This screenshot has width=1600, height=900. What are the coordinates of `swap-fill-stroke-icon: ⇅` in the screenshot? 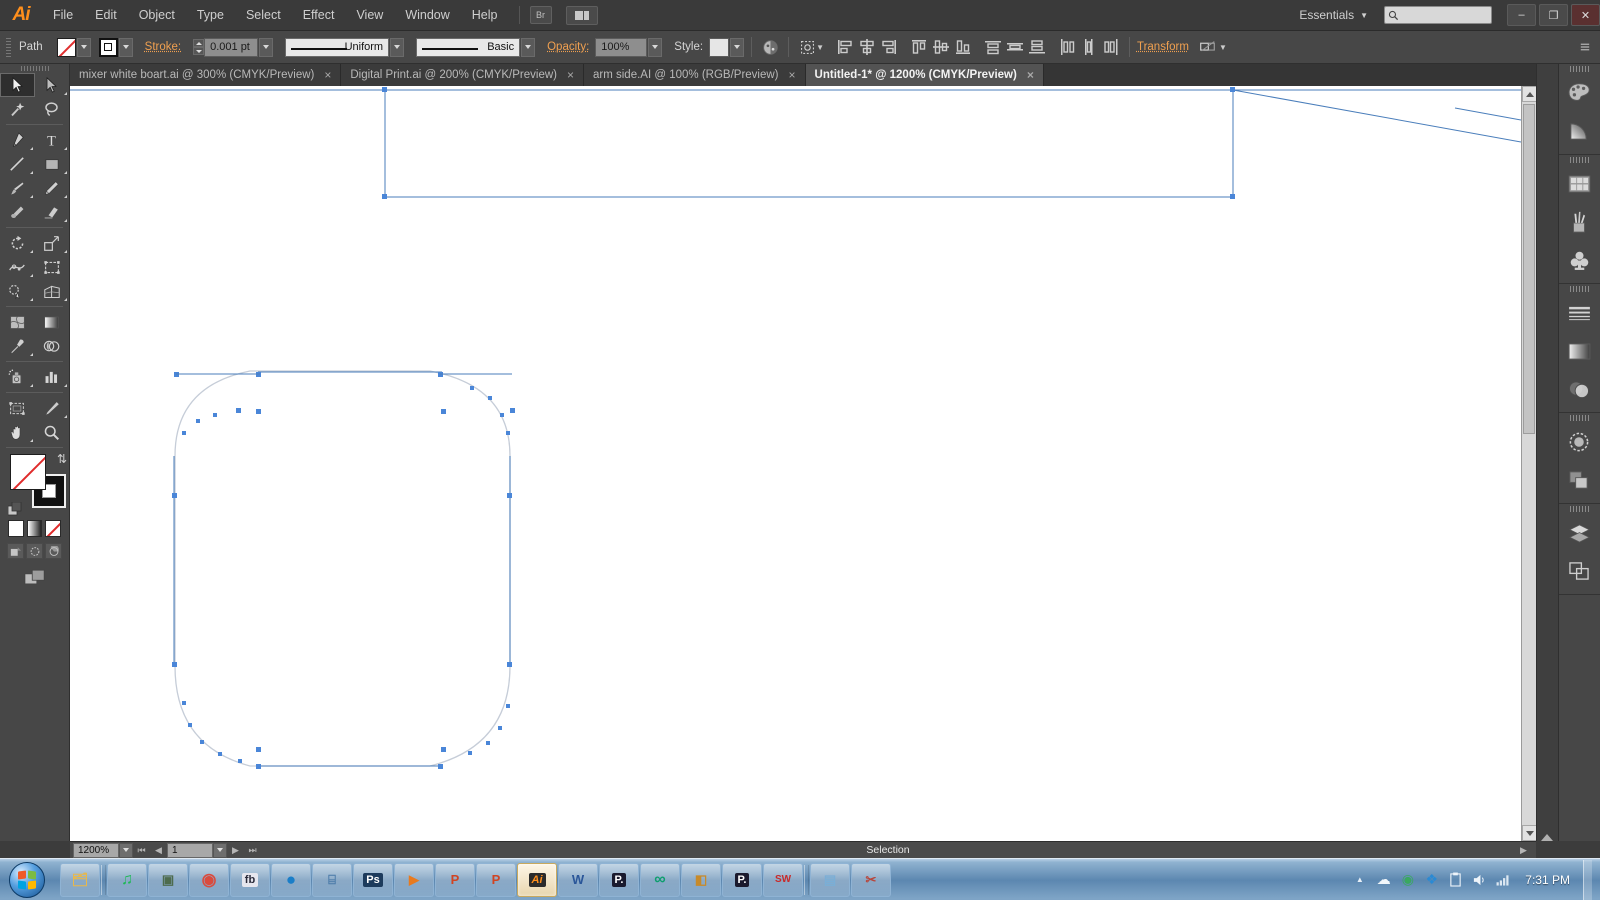 It's located at (62, 459).